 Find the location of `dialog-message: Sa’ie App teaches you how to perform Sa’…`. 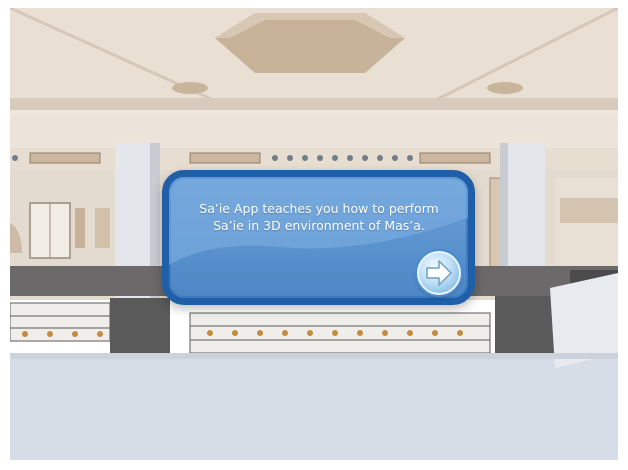

dialog-message: Sa’ie App teaches you how to perform Sa’… is located at coordinates (319, 217).